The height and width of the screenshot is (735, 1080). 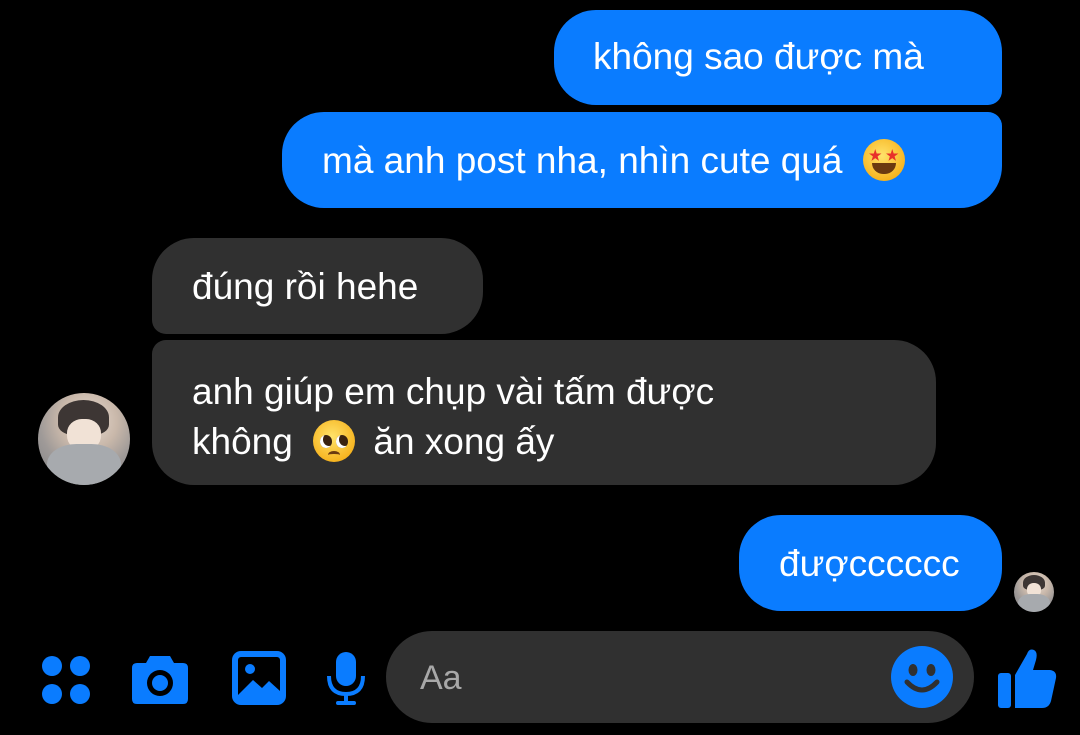 I want to click on emoji-icon, so click(x=922, y=677).